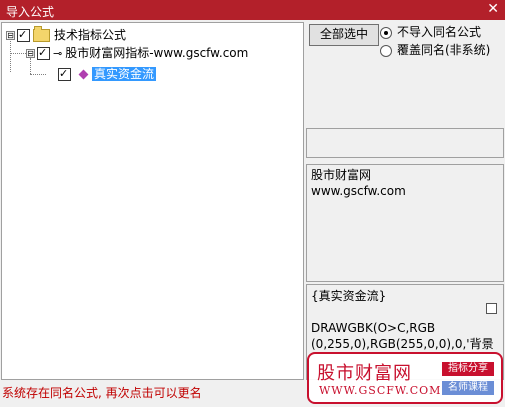 This screenshot has height=407, width=505. I want to click on formula-icon, so click(83, 74).